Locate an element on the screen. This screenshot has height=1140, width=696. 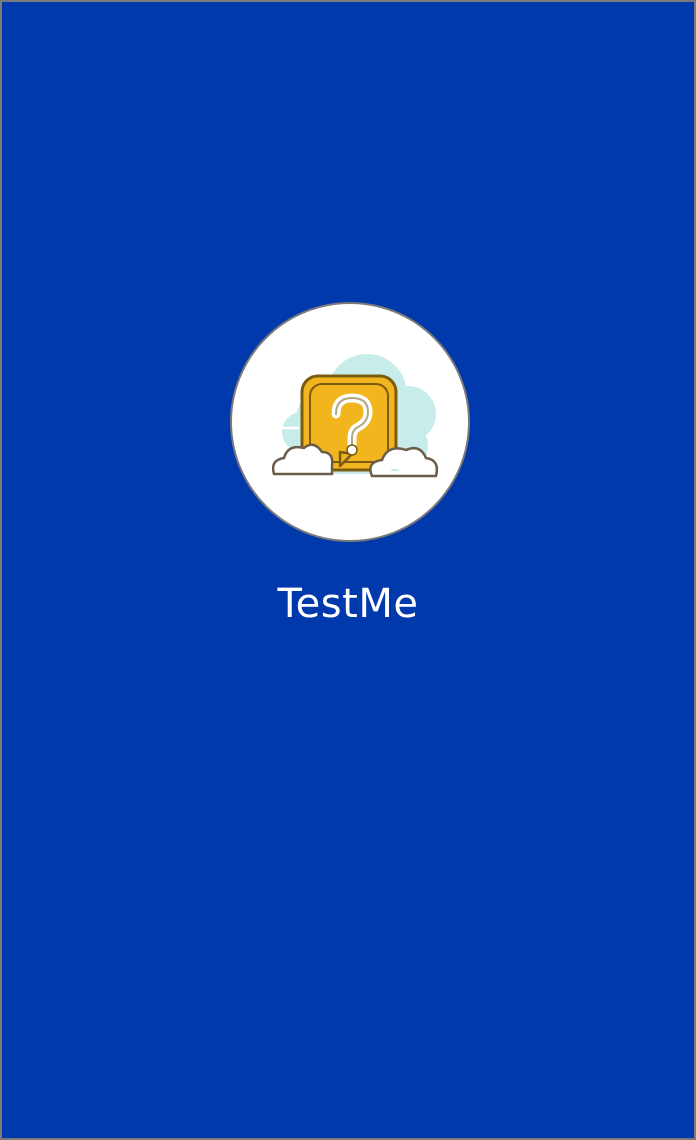
question-mark-bubble-icon is located at coordinates (353, 416).